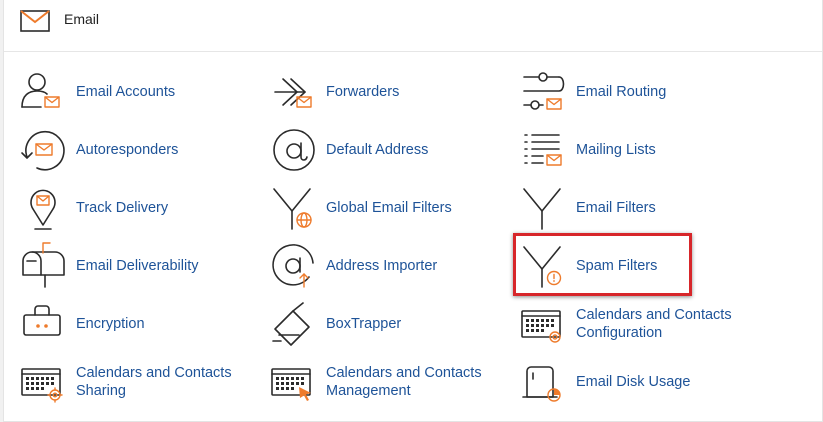  Describe the element at coordinates (293, 93) in the screenshot. I see `forward-arrow-icon` at that location.